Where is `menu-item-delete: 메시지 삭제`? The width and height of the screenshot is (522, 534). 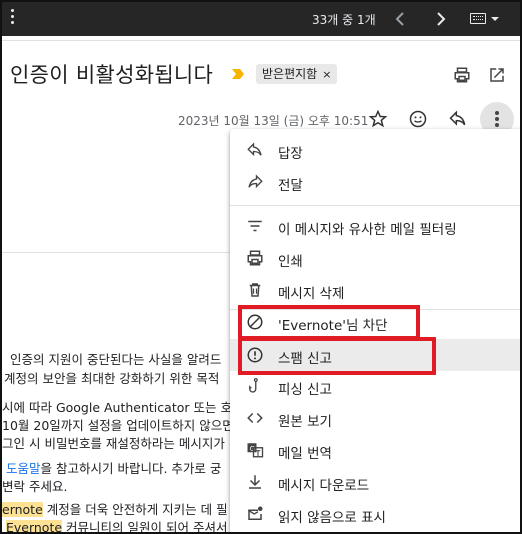
menu-item-delete: 메시지 삭제 is located at coordinates (375, 290).